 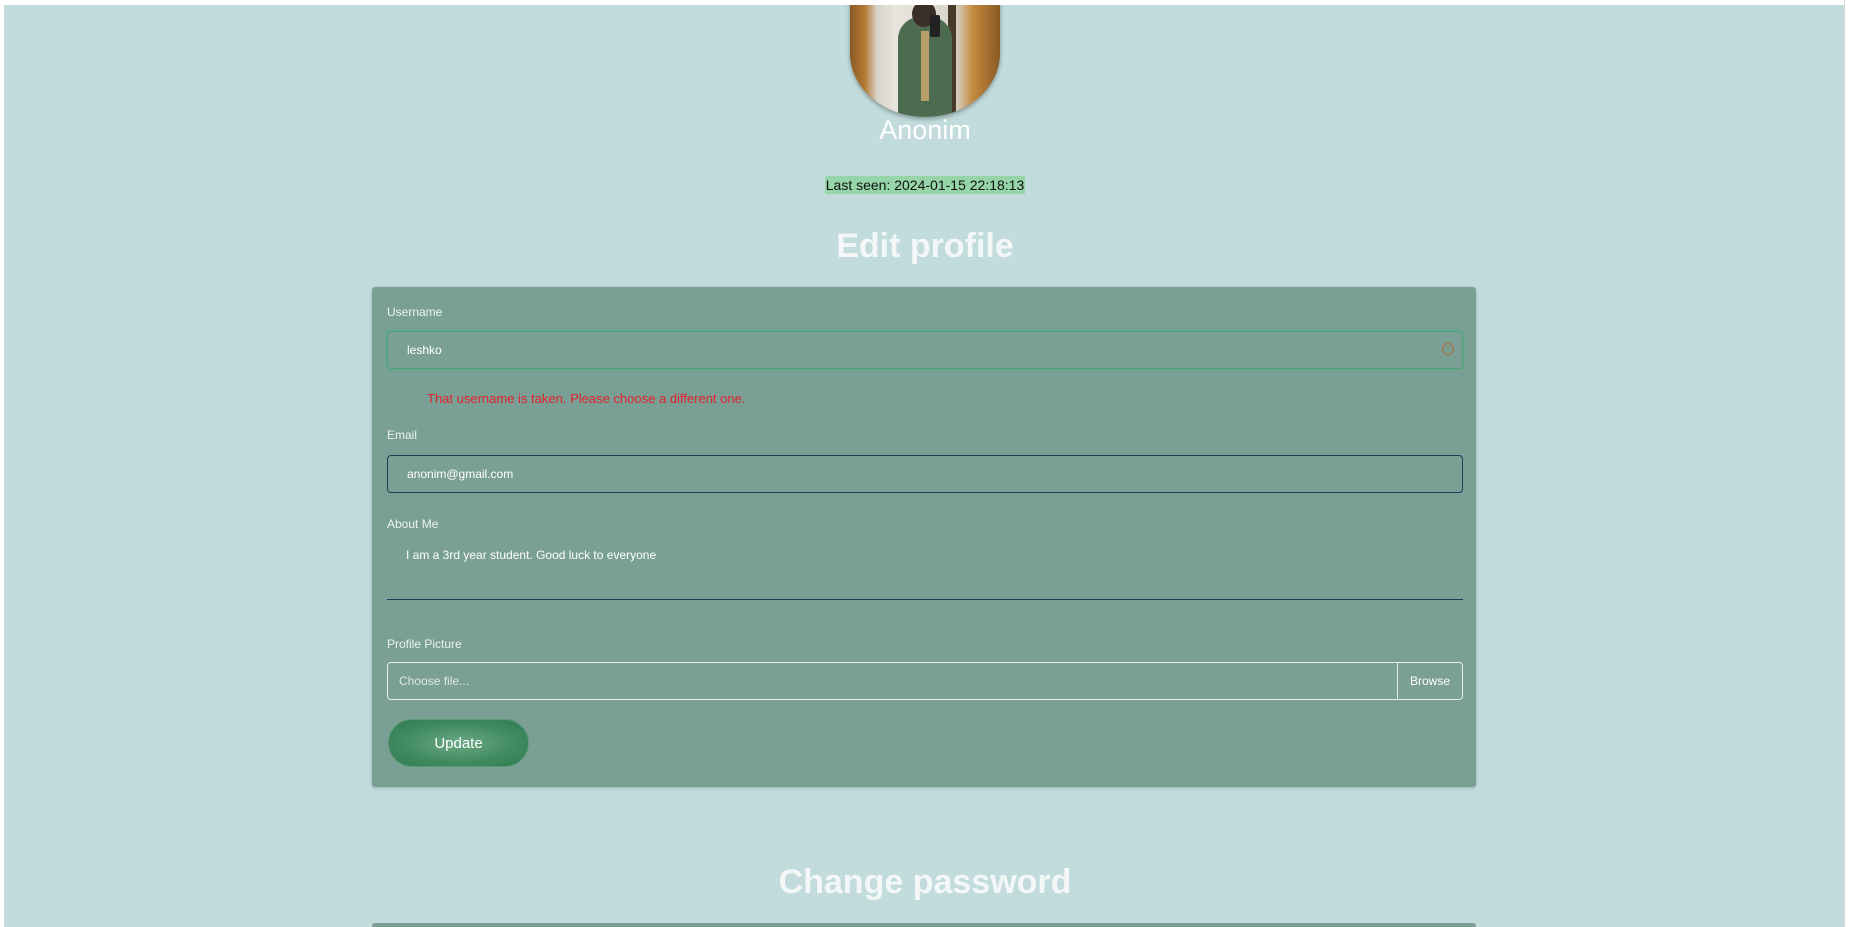 I want to click on avatar-tie, so click(x=925, y=66).